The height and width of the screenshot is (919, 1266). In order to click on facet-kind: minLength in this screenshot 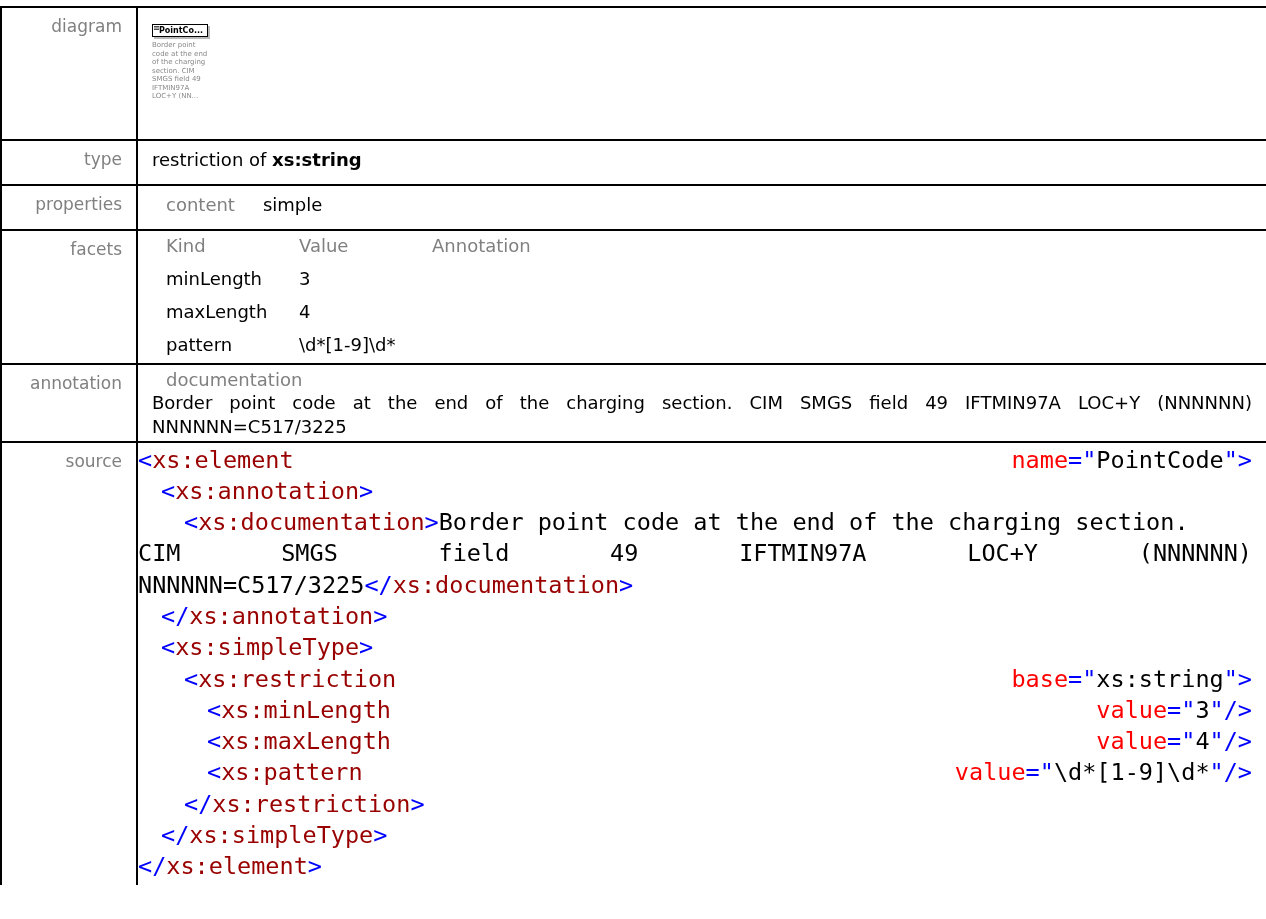, I will do `click(215, 278)`.